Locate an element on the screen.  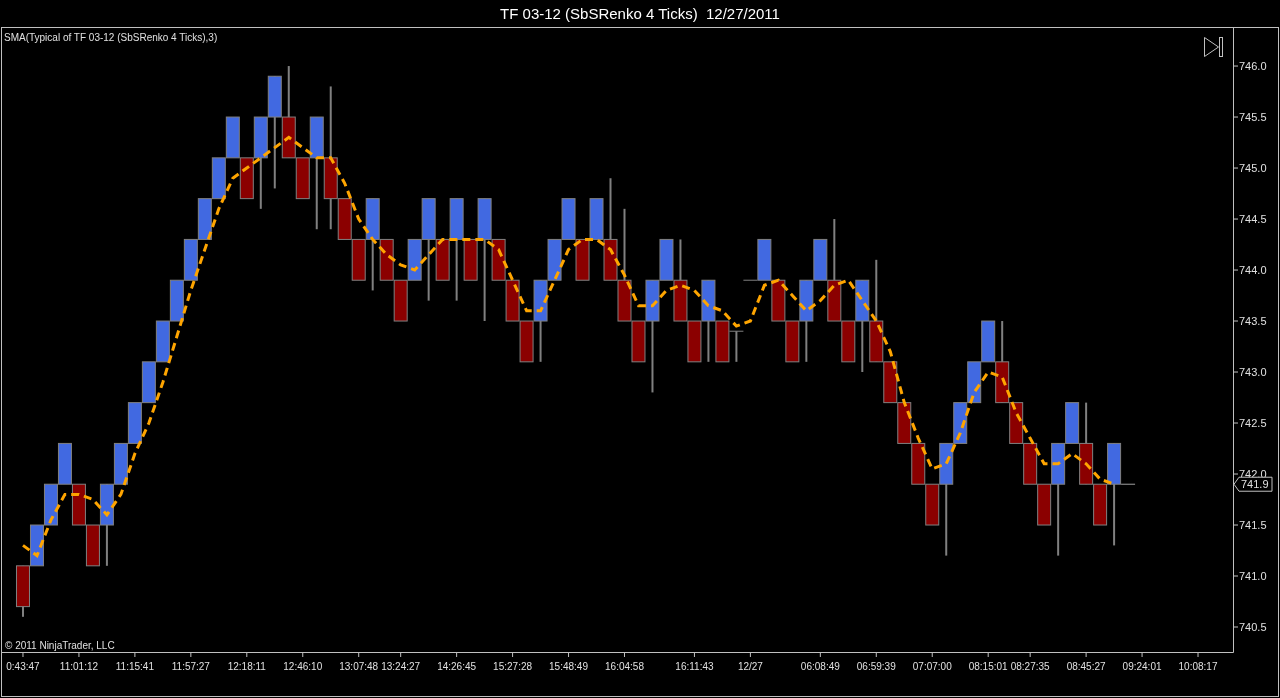
price-marker: 741.9 is located at coordinates (1253, 484).